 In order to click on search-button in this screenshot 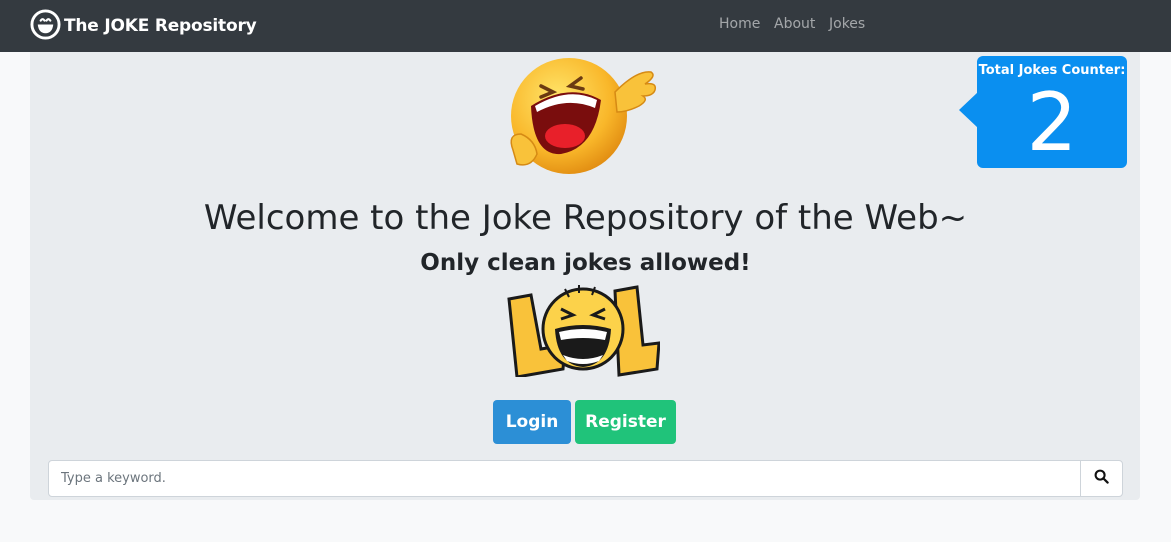, I will do `click(1101, 478)`.